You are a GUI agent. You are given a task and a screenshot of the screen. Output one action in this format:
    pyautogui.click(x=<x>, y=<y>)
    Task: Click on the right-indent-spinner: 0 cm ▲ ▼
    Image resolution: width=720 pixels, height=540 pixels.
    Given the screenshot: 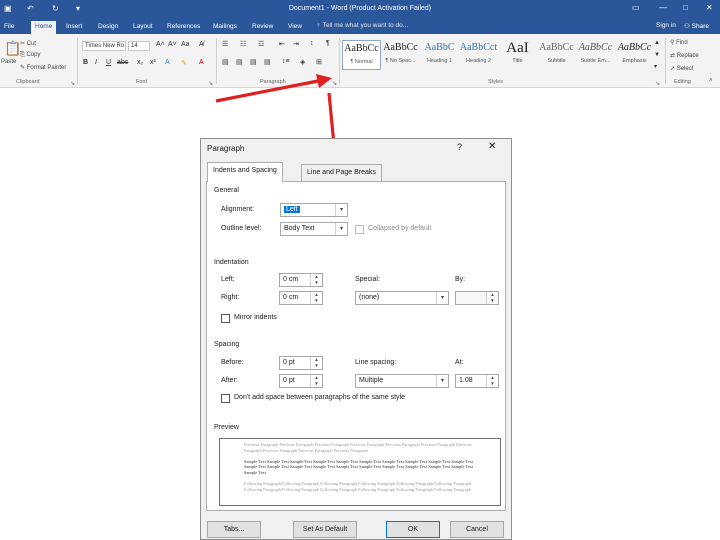 What is the action you would take?
    pyautogui.click(x=301, y=298)
    